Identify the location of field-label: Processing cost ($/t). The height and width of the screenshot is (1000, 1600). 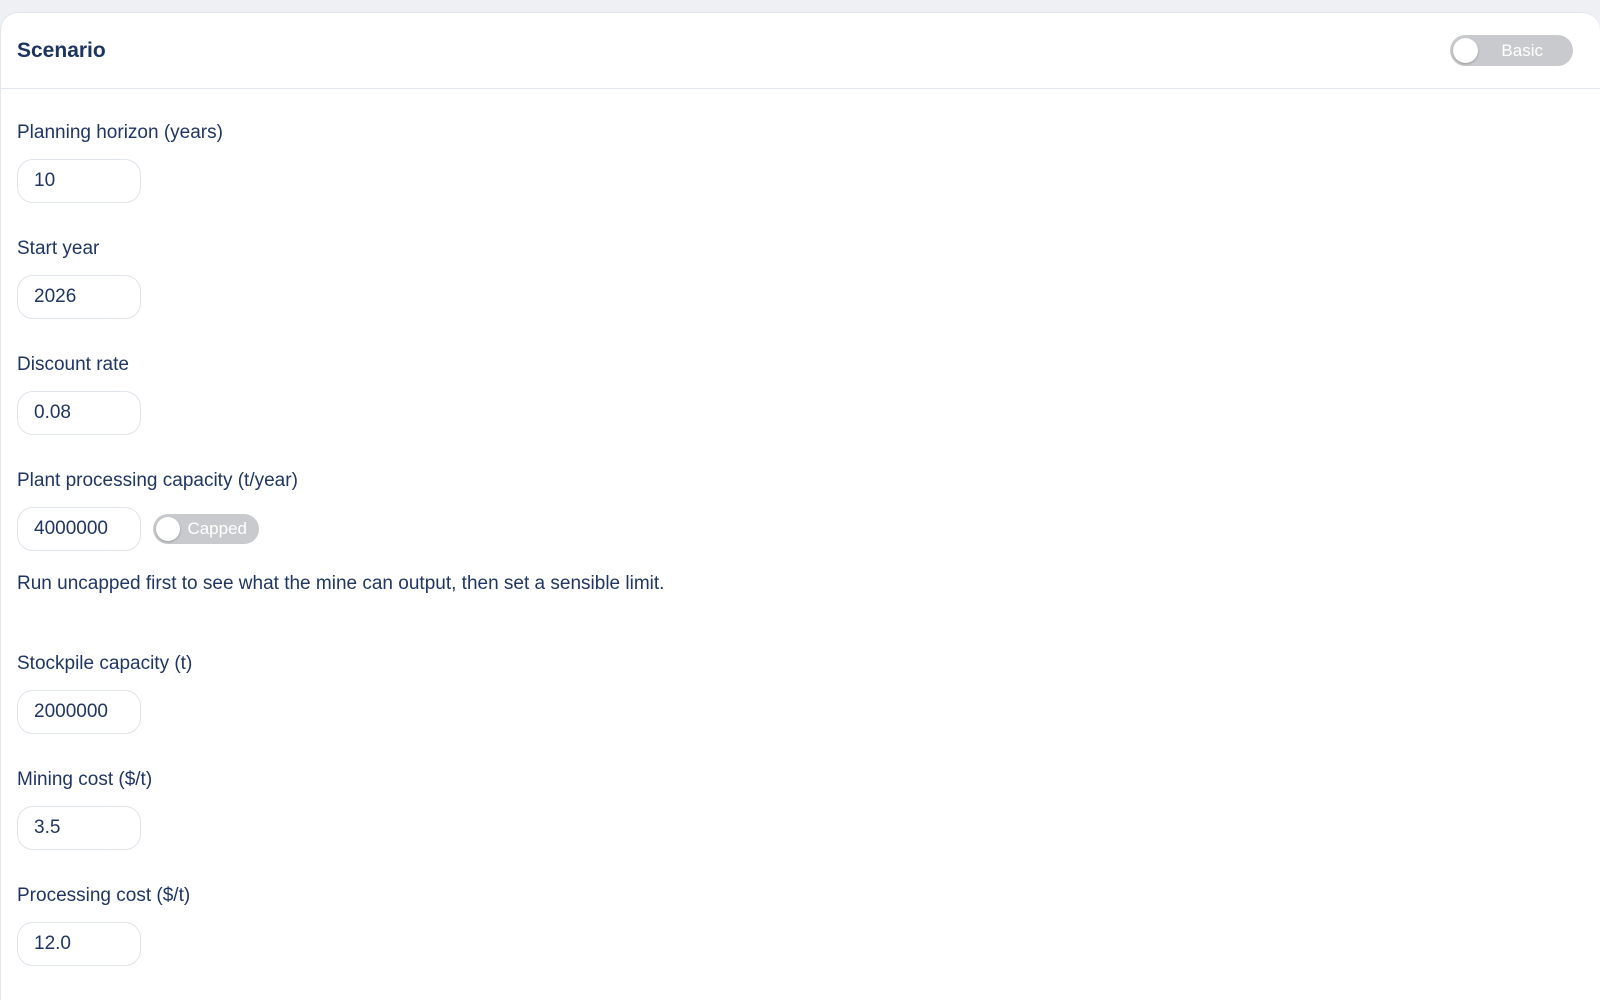
(104, 895).